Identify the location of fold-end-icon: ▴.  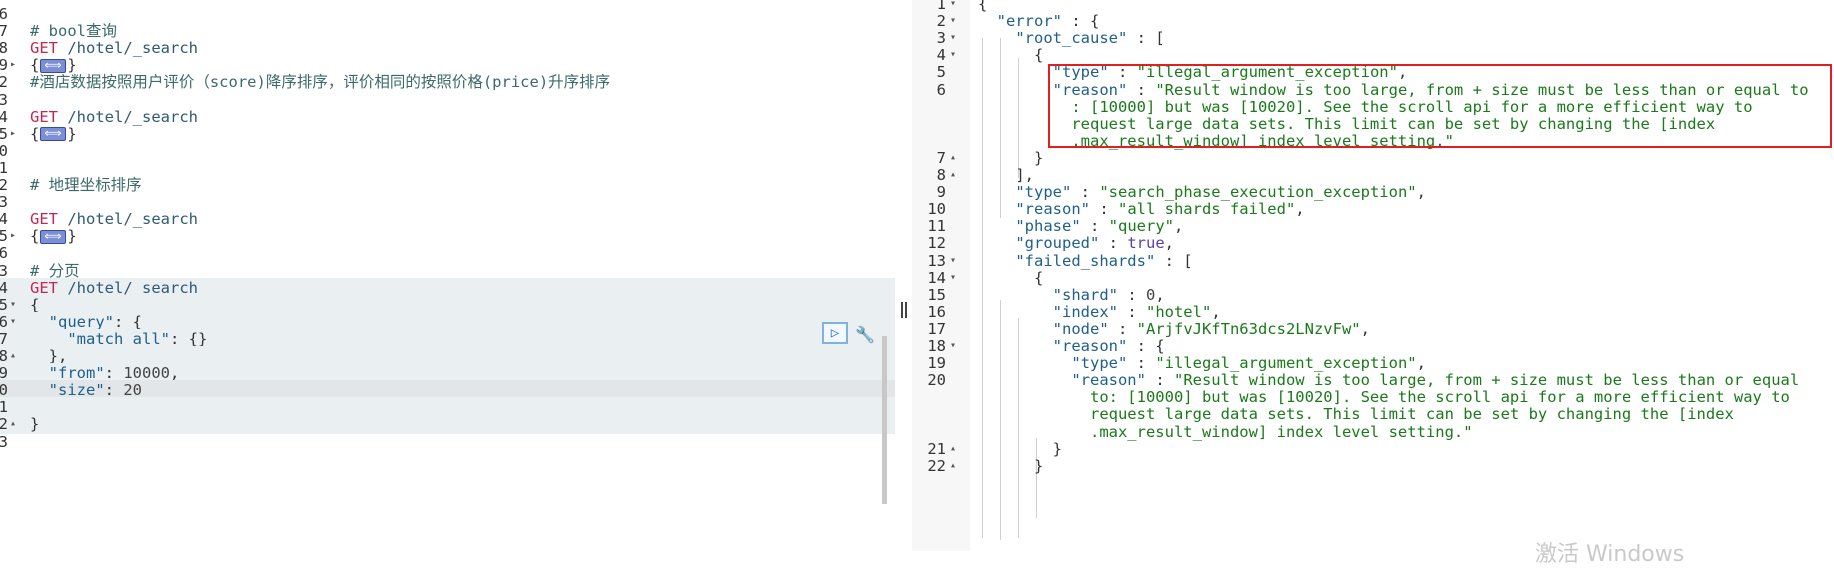
(953, 466).